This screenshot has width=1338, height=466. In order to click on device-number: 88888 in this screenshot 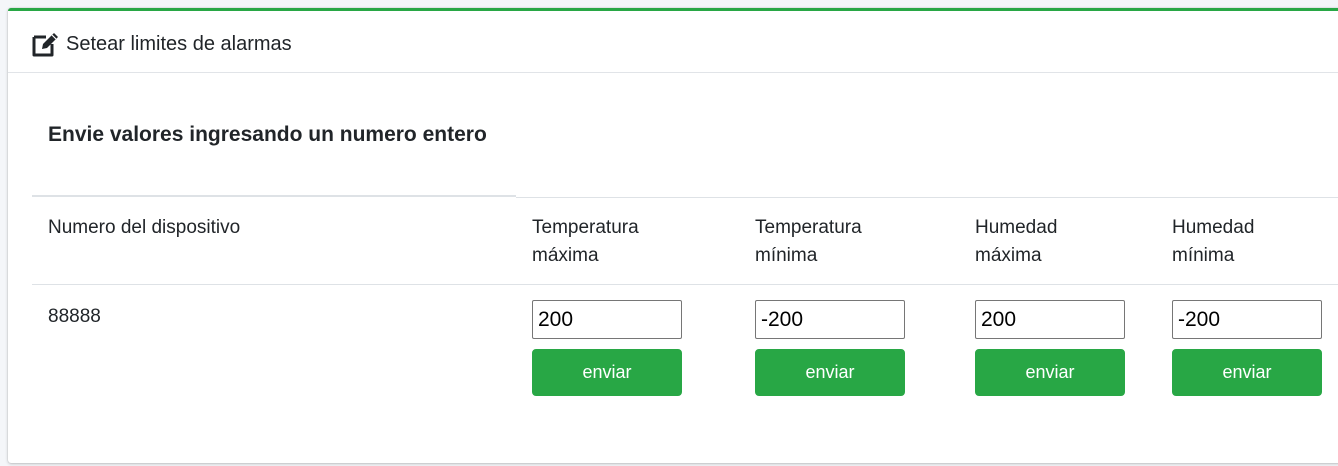, I will do `click(74, 316)`.